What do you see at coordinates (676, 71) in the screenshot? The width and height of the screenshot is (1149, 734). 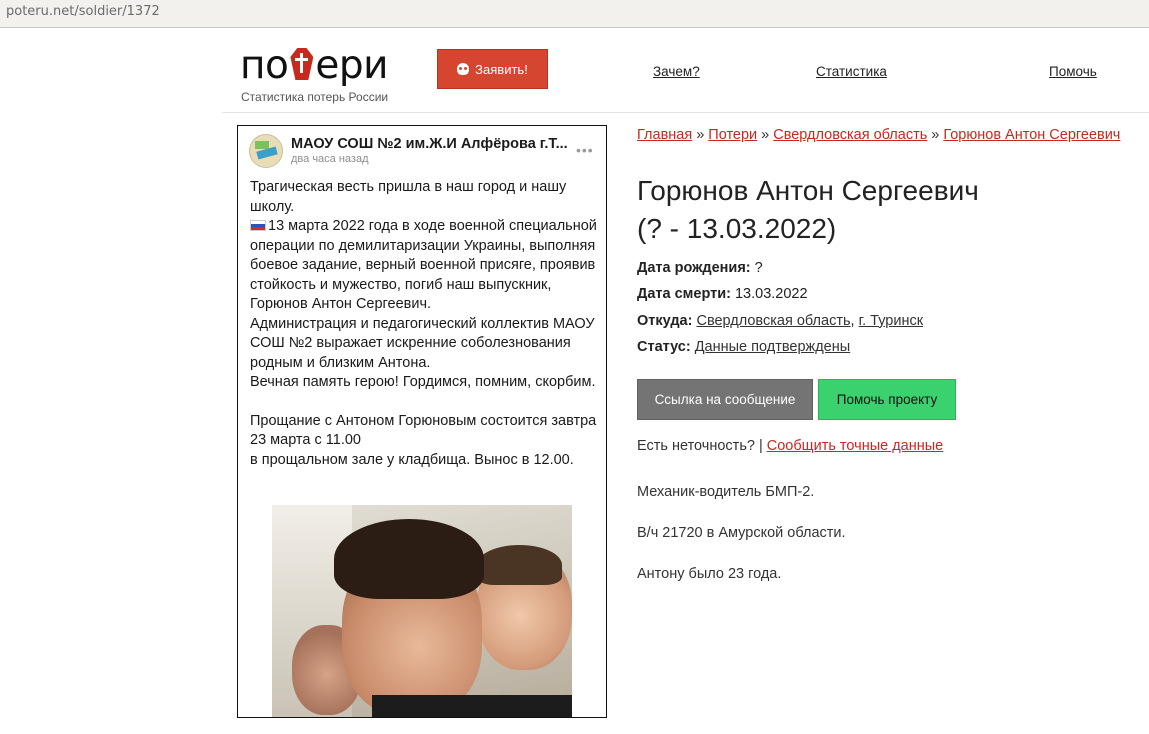 I see `nav-link-why: Зачем?` at bounding box center [676, 71].